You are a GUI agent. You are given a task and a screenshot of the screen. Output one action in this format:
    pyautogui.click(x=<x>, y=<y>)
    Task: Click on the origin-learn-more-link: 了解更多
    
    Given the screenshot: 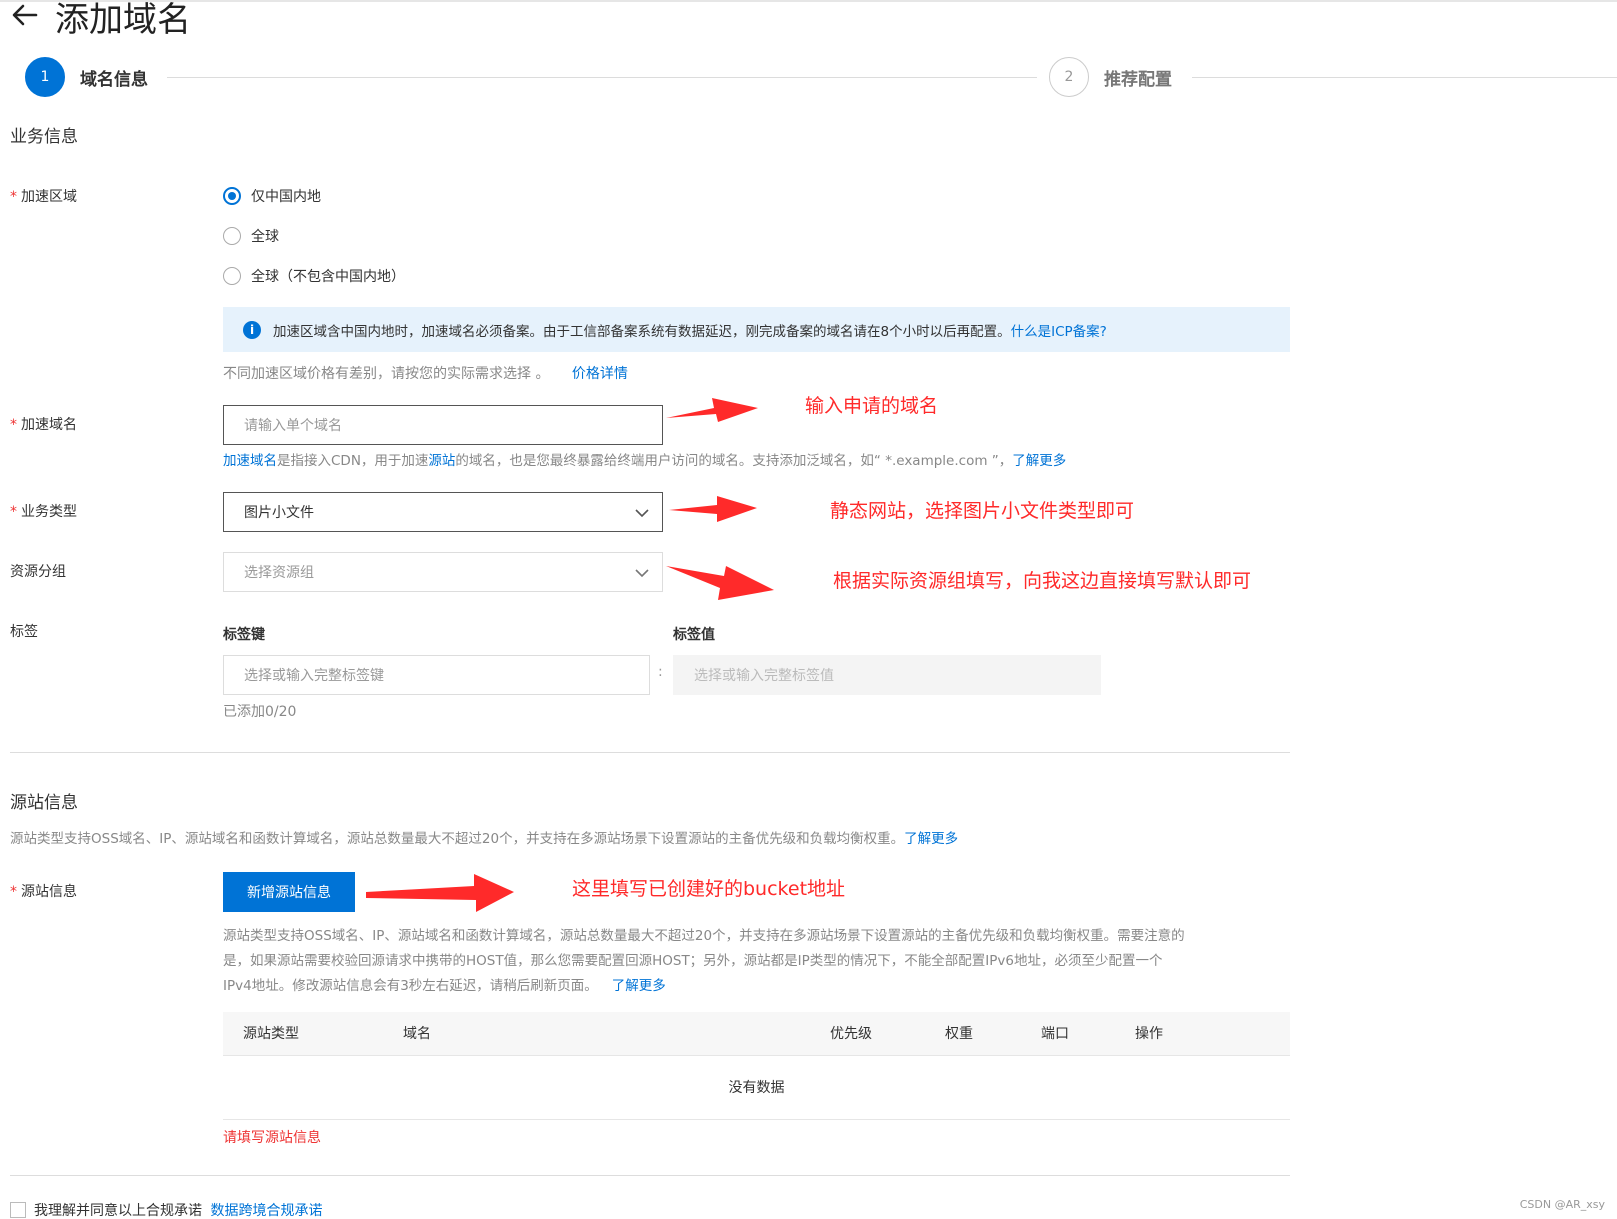 What is the action you would take?
    pyautogui.click(x=931, y=839)
    